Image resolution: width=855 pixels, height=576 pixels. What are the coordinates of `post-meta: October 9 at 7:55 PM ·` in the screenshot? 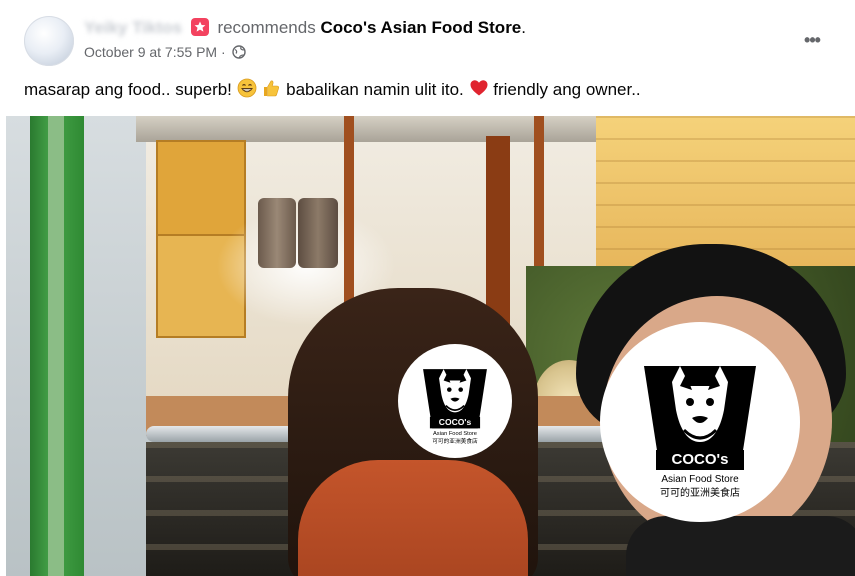 It's located at (165, 53).